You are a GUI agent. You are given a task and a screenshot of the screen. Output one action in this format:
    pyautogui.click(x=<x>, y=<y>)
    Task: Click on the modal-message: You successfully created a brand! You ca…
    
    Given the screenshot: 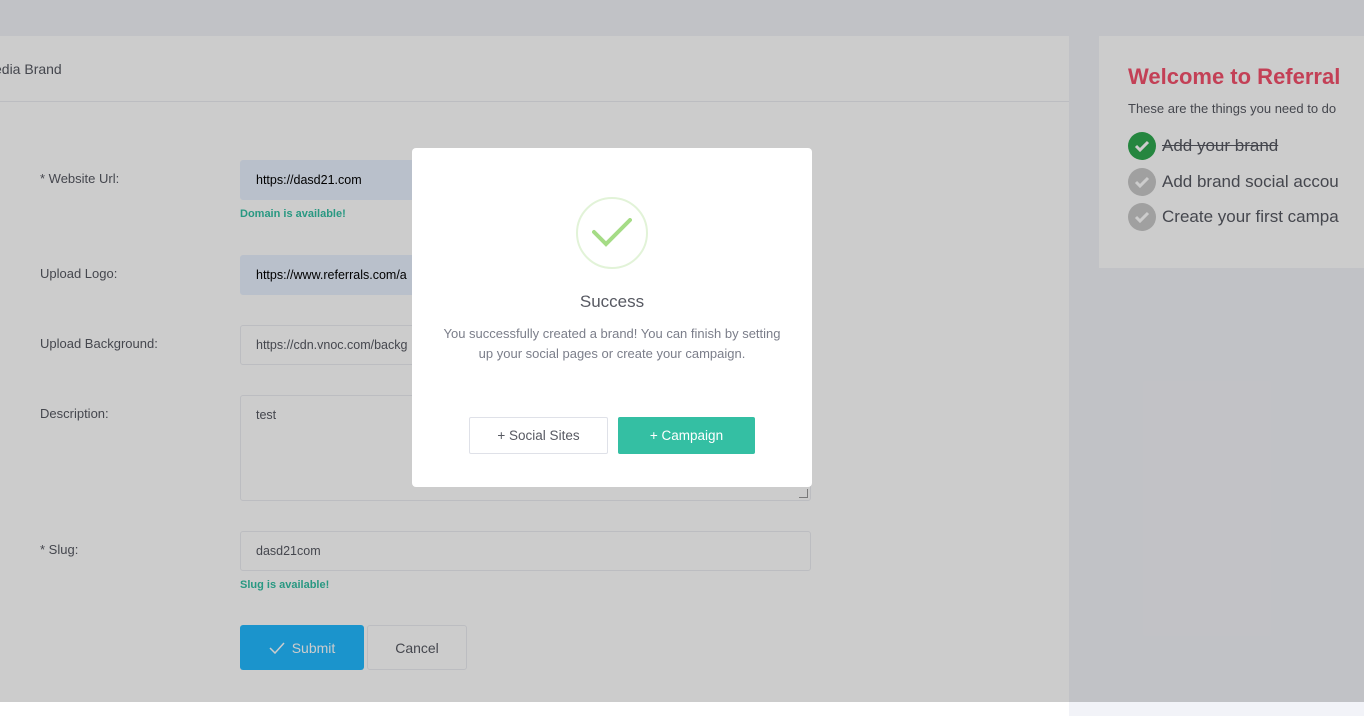 What is the action you would take?
    pyautogui.click(x=612, y=343)
    